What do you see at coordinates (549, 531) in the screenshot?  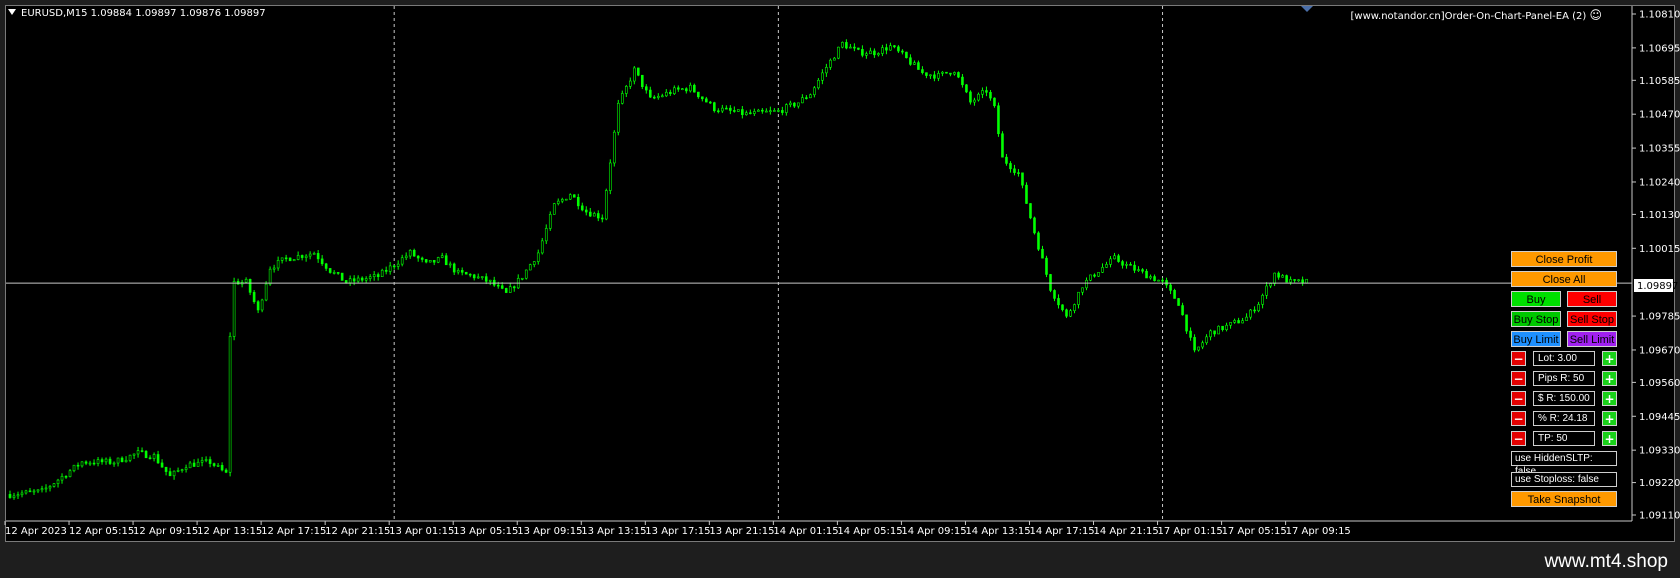 I see `time-tick-label: 13 Apr 09:15` at bounding box center [549, 531].